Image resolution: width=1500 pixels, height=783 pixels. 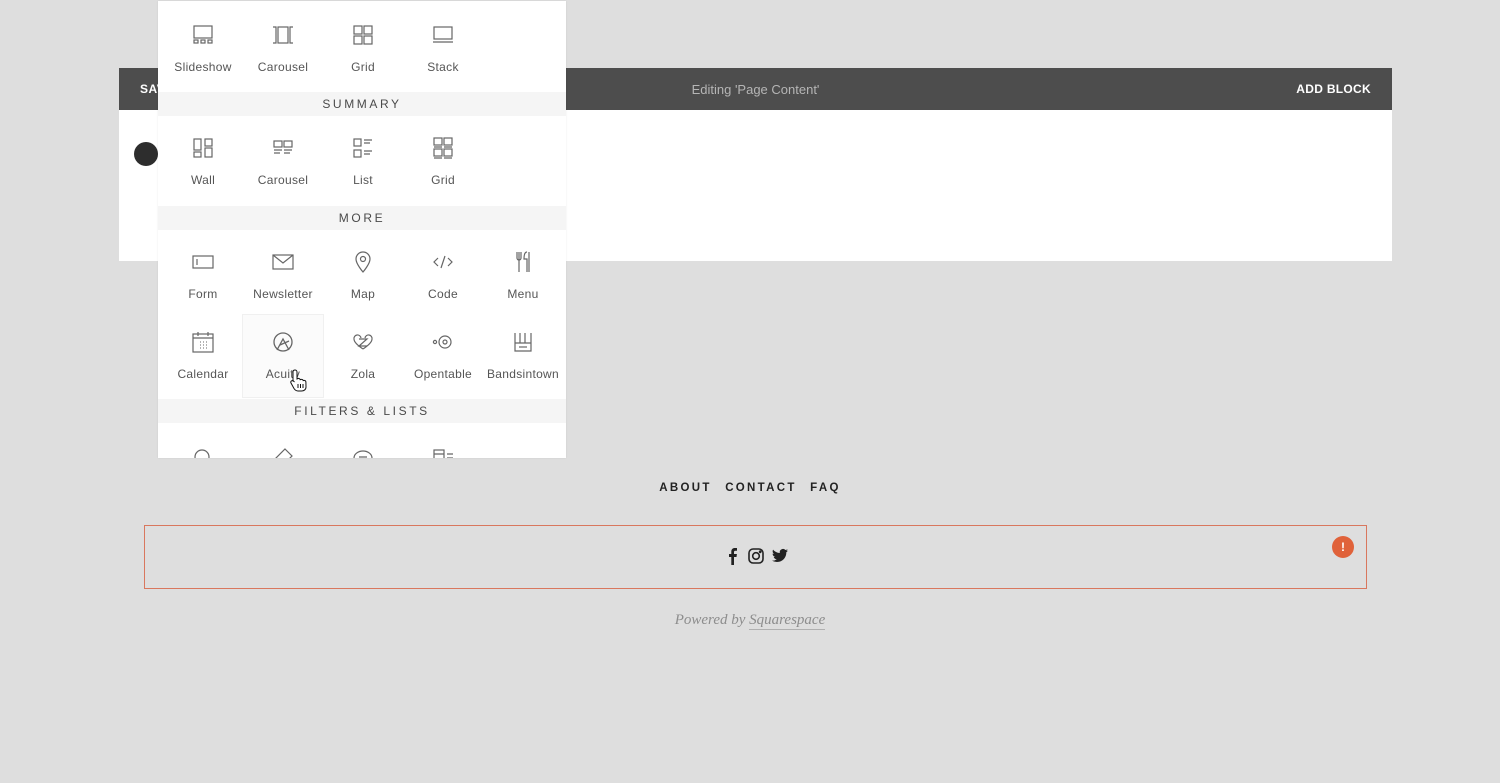 What do you see at coordinates (443, 49) in the screenshot?
I see `block-stack: Stack` at bounding box center [443, 49].